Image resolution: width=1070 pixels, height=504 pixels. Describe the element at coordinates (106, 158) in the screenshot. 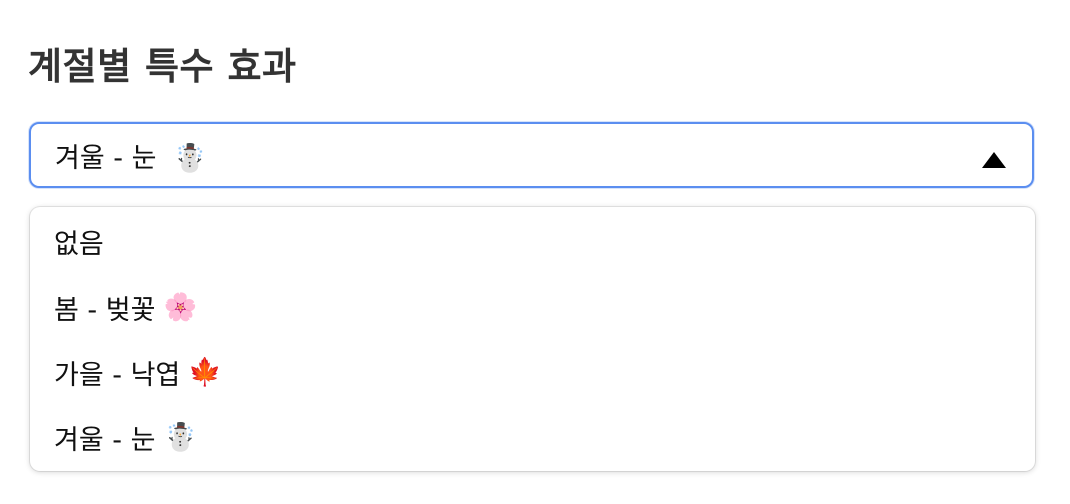

I see `select-value-label: 겨울 - 눈` at that location.